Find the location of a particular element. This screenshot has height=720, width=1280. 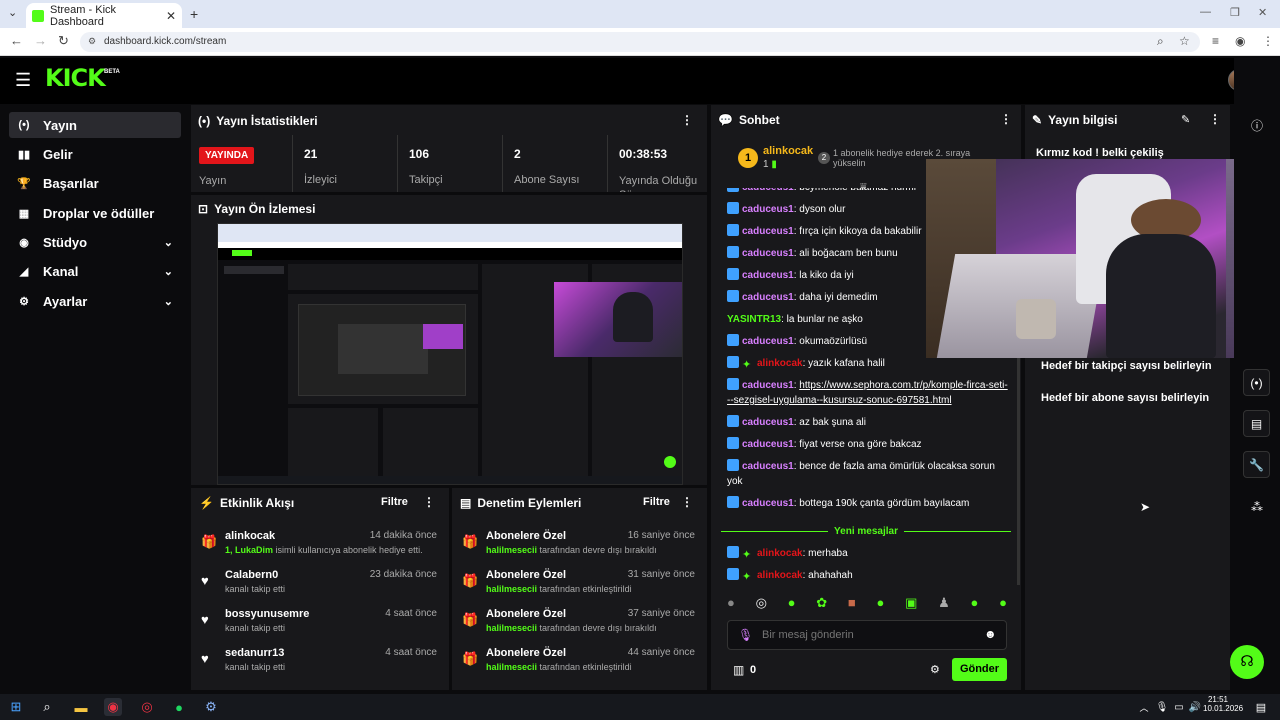

sidebar-item-studyo: ◉ Stüdyo ⌄ is located at coordinates (95, 242).